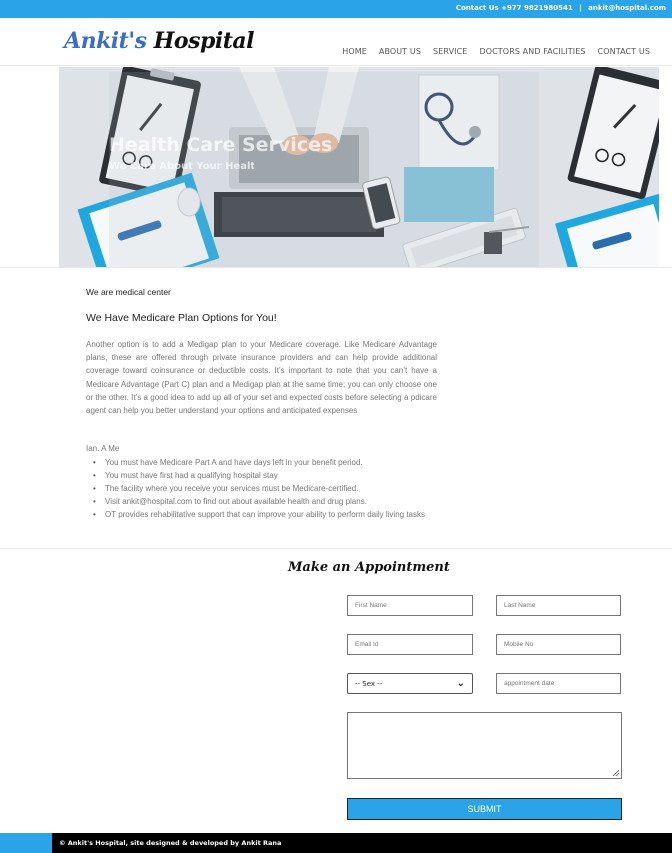  What do you see at coordinates (410, 683) in the screenshot?
I see `sex-select: -- Sex -- ⌄` at bounding box center [410, 683].